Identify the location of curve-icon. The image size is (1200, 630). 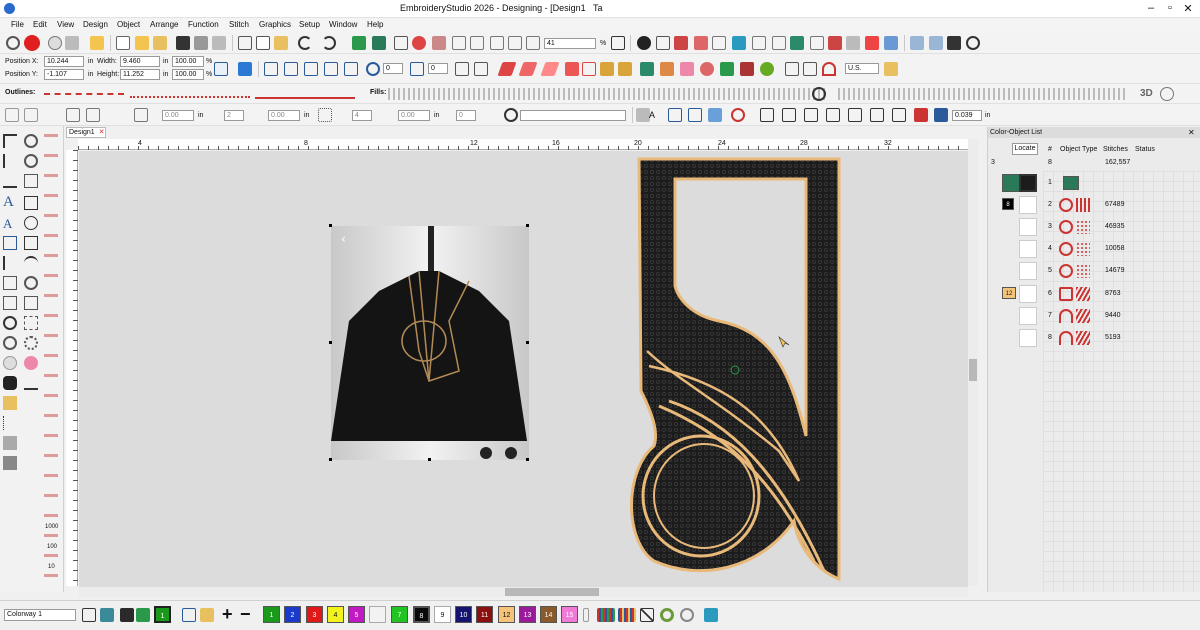
(31, 263).